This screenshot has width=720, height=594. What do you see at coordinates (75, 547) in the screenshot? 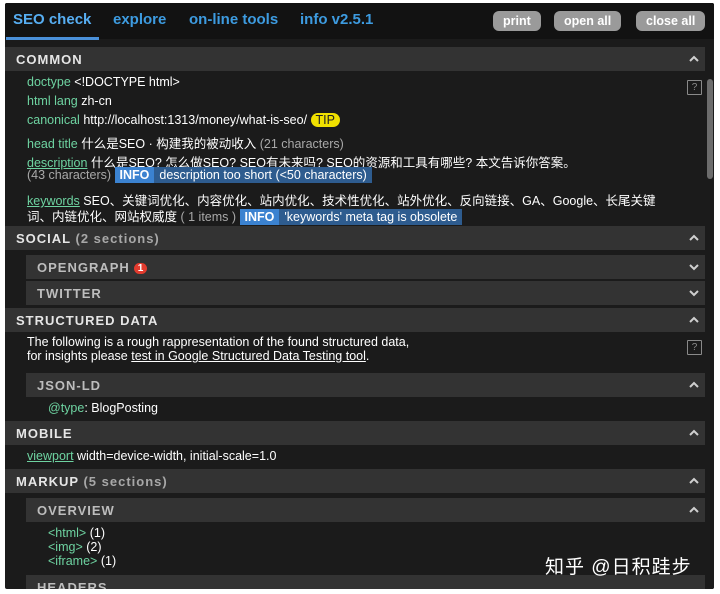
I see `list-item: <img> (2)` at bounding box center [75, 547].